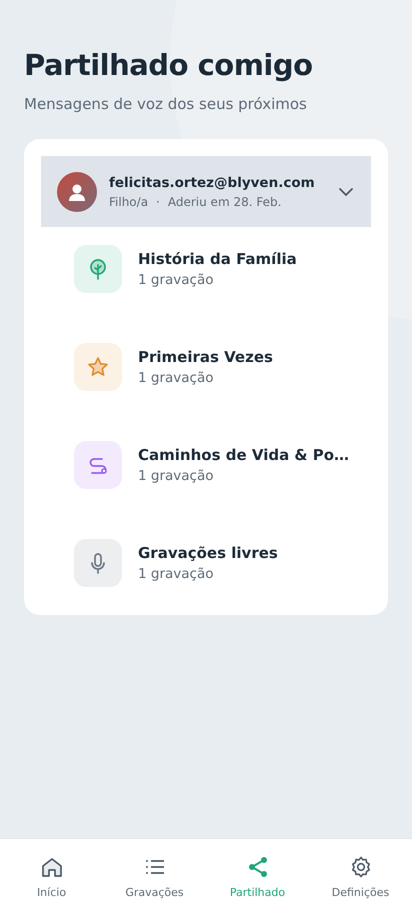 This screenshot has width=412, height=915. I want to click on contact-header: felicitas.ortez@blyven.com Filho/a · Aderiu em 28. Feb., so click(206, 192).